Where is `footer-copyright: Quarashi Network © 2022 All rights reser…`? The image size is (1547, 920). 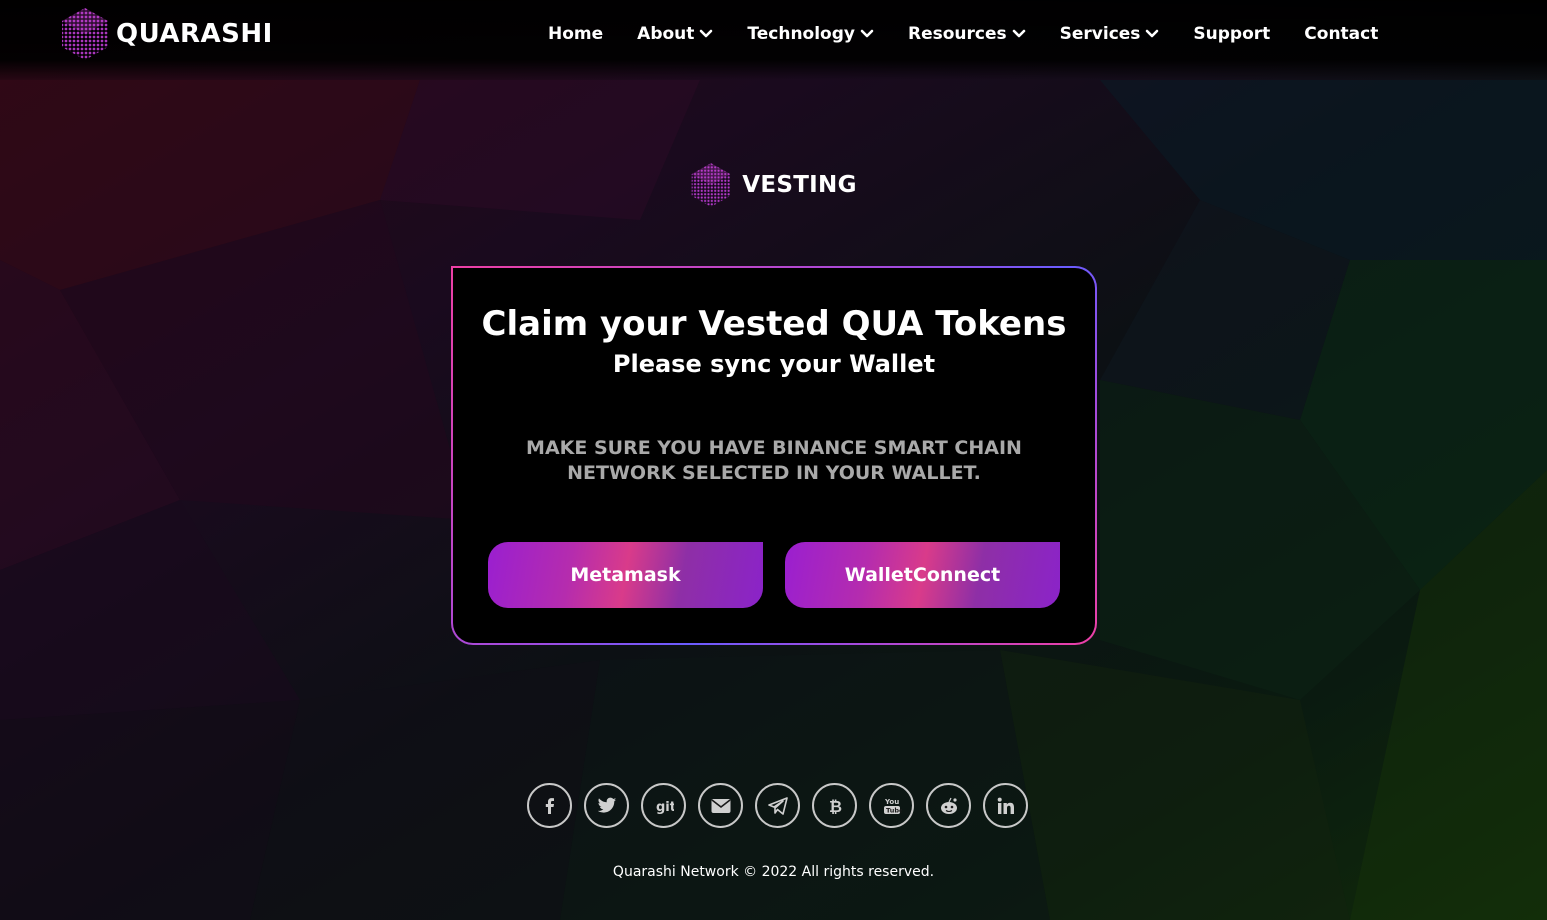
footer-copyright: Quarashi Network © 2022 All rights reser… is located at coordinates (773, 872).